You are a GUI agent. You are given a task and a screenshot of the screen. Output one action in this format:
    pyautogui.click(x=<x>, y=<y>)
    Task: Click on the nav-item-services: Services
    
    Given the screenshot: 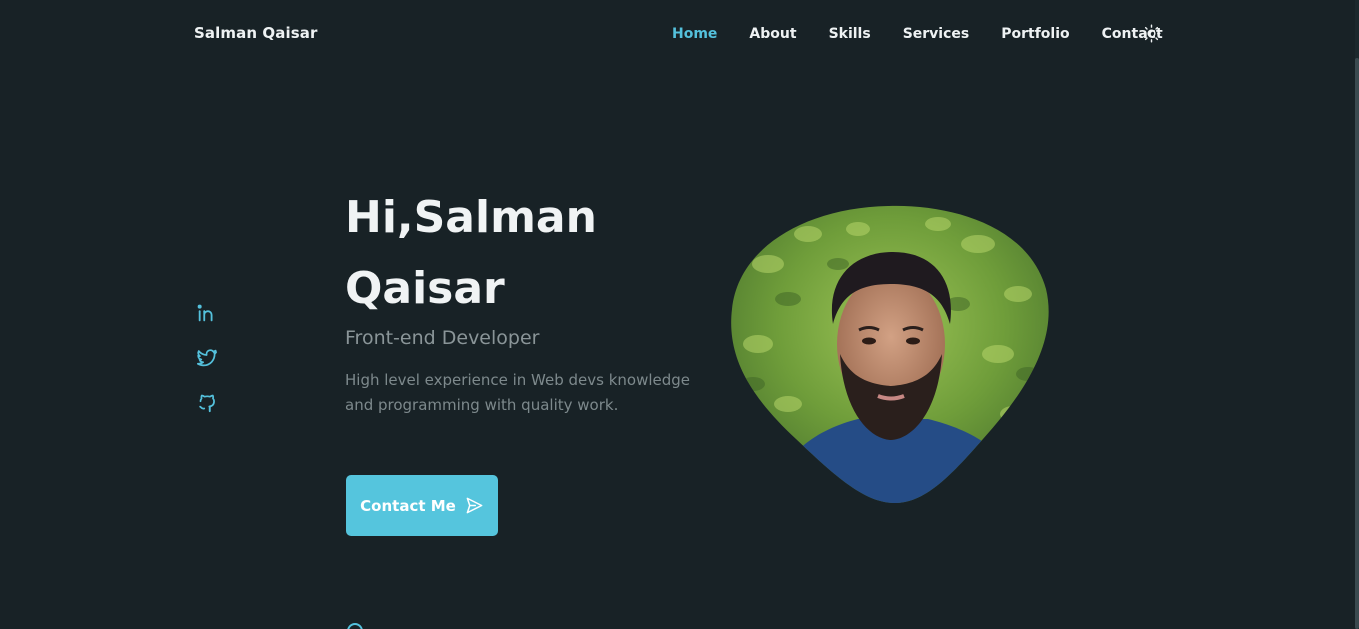 What is the action you would take?
    pyautogui.click(x=936, y=34)
    